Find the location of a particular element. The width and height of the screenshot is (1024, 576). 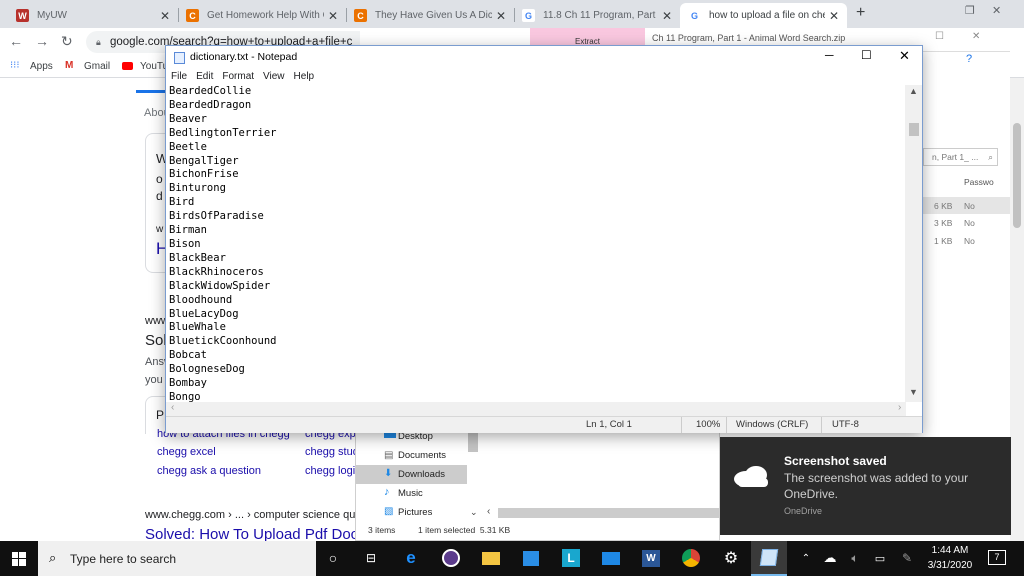

encoding: UTF-8 is located at coordinates (845, 424).